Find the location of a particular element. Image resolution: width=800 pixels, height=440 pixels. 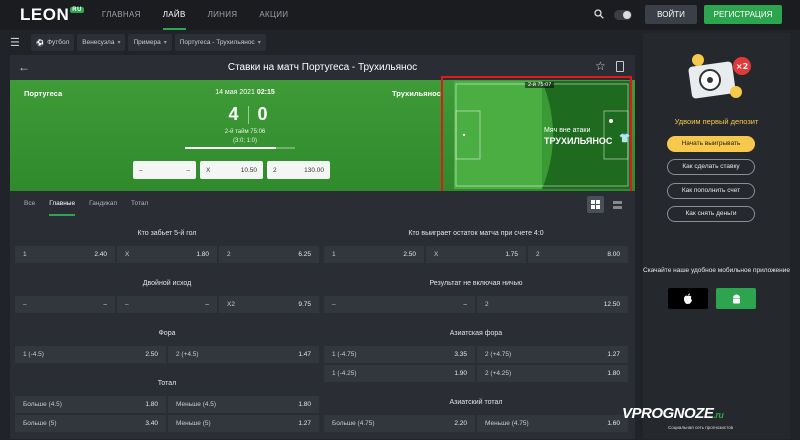

odd-cell: 2 6.25 is located at coordinates (269, 254).